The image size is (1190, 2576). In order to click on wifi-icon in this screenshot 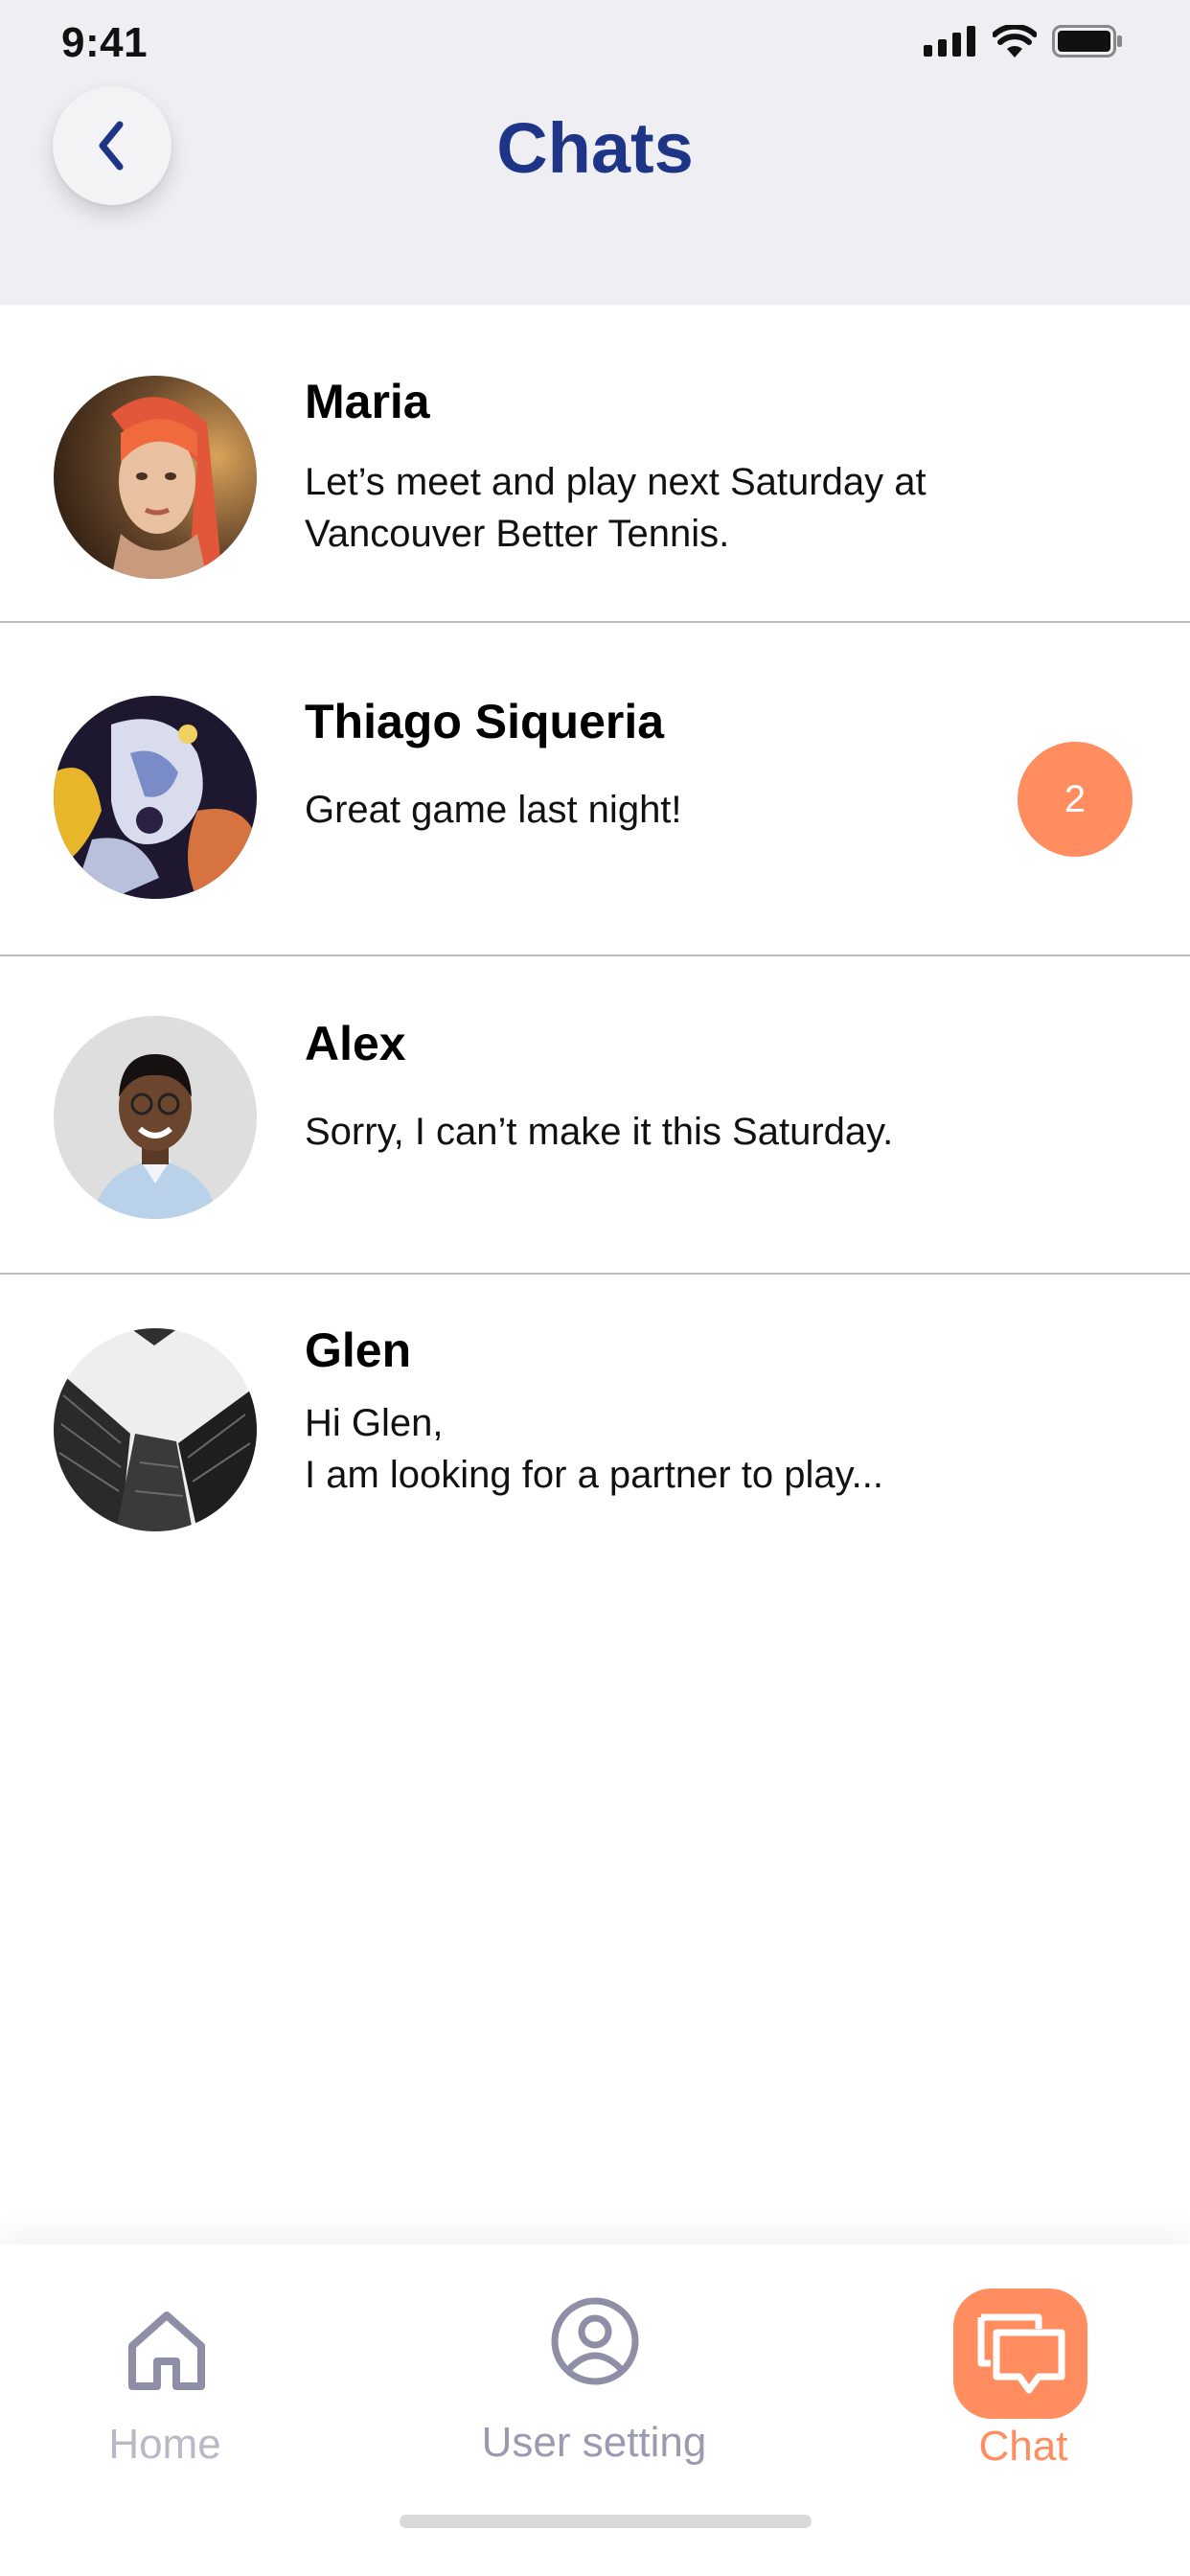, I will do `click(1015, 41)`.